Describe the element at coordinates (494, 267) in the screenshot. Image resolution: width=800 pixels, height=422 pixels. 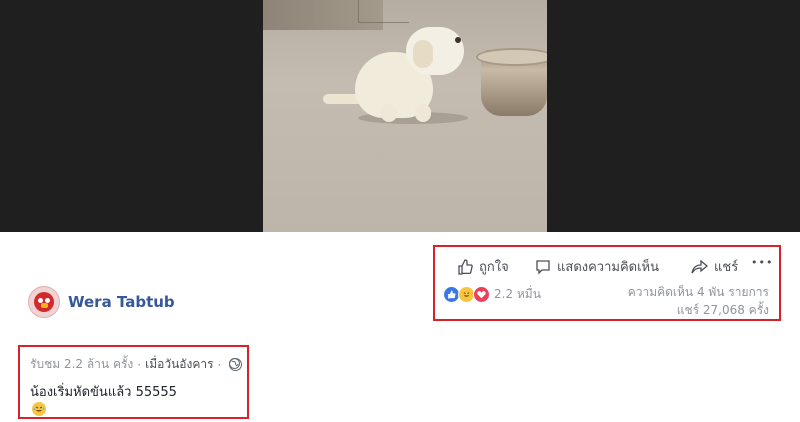
I see `like-label: ถูกใจ` at that location.